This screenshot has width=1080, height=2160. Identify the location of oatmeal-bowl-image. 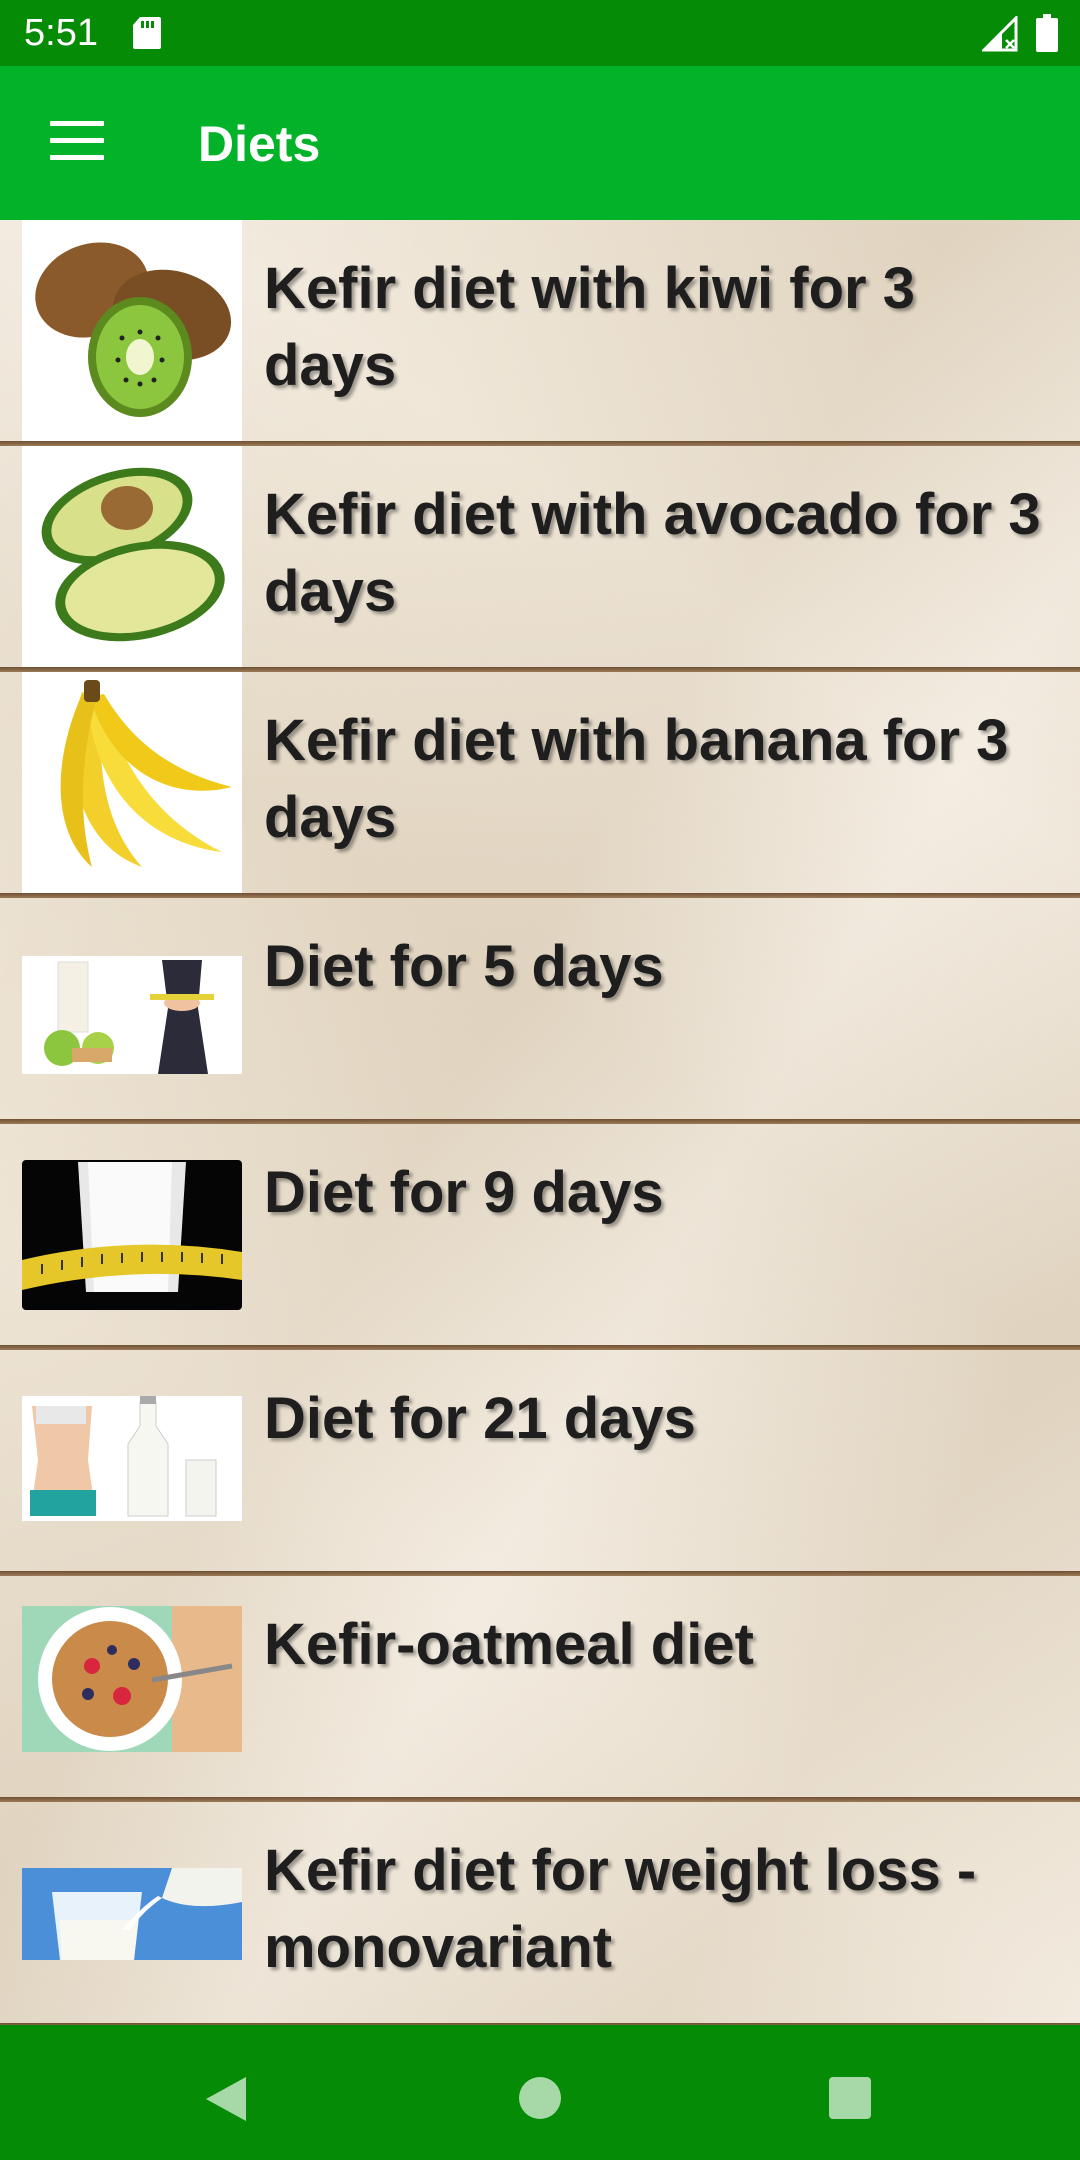
(132, 1686).